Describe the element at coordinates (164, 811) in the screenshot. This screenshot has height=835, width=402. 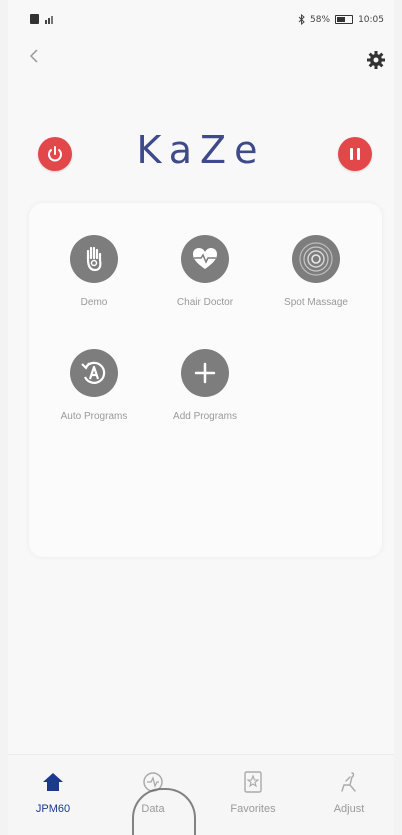
I see `touch-indicator` at that location.